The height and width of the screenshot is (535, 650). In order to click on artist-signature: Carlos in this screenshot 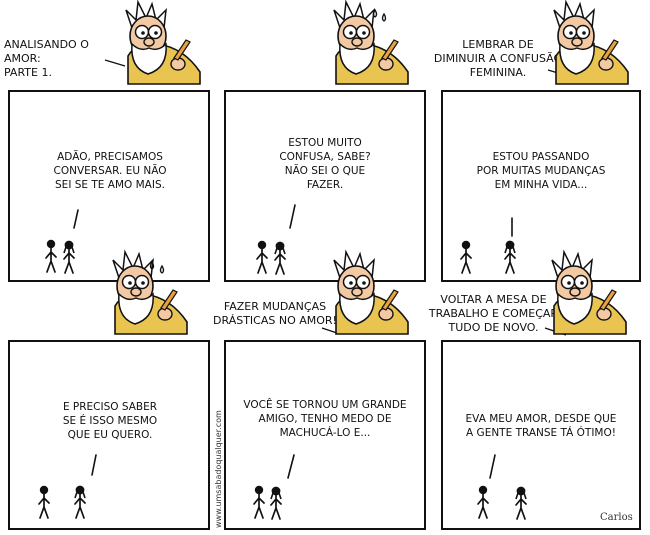, I will do `click(616, 517)`.